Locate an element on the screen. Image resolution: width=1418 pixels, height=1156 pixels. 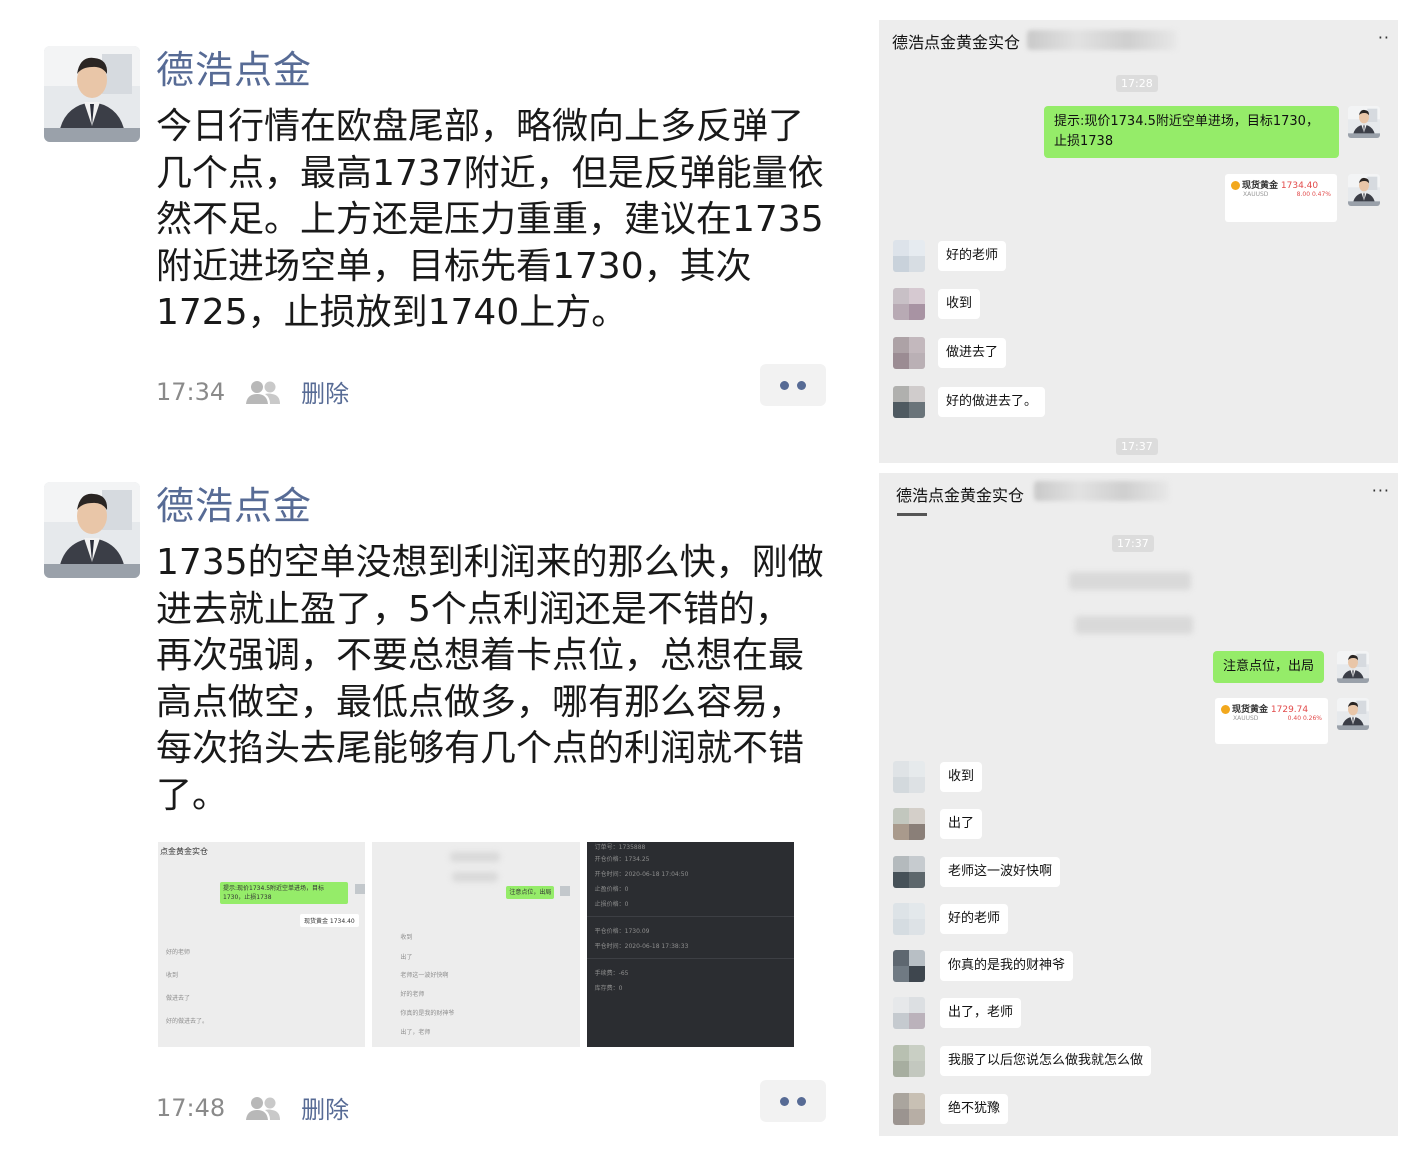
message-bubble-self: 注意点位，出局 is located at coordinates (1269, 667).